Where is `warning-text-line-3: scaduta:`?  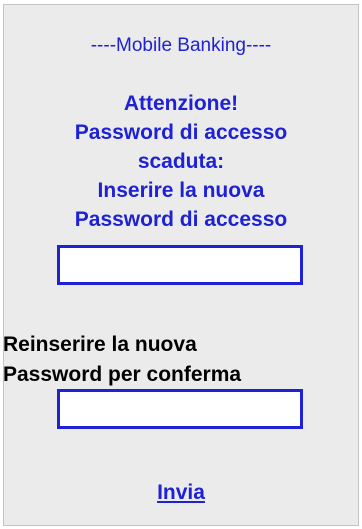
warning-text-line-3: scaduta: is located at coordinates (181, 161).